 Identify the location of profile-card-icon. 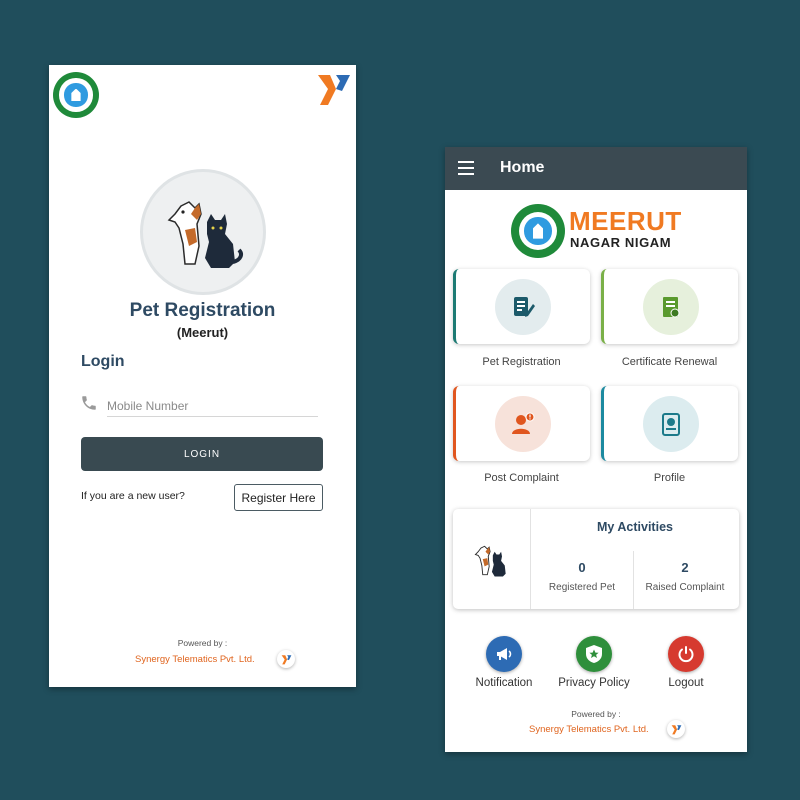
(671, 423).